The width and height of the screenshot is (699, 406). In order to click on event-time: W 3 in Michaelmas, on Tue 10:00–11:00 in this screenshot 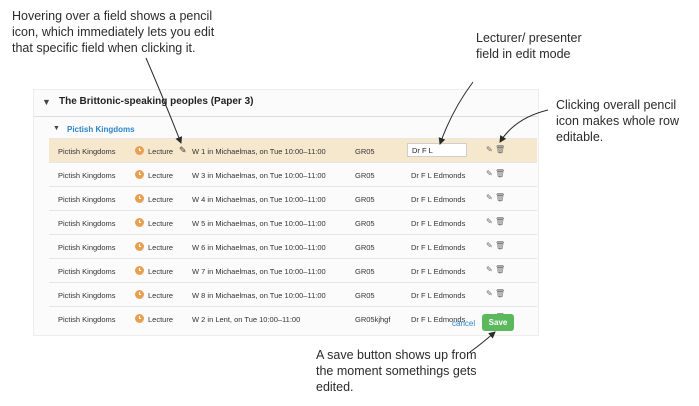, I will do `click(259, 175)`.